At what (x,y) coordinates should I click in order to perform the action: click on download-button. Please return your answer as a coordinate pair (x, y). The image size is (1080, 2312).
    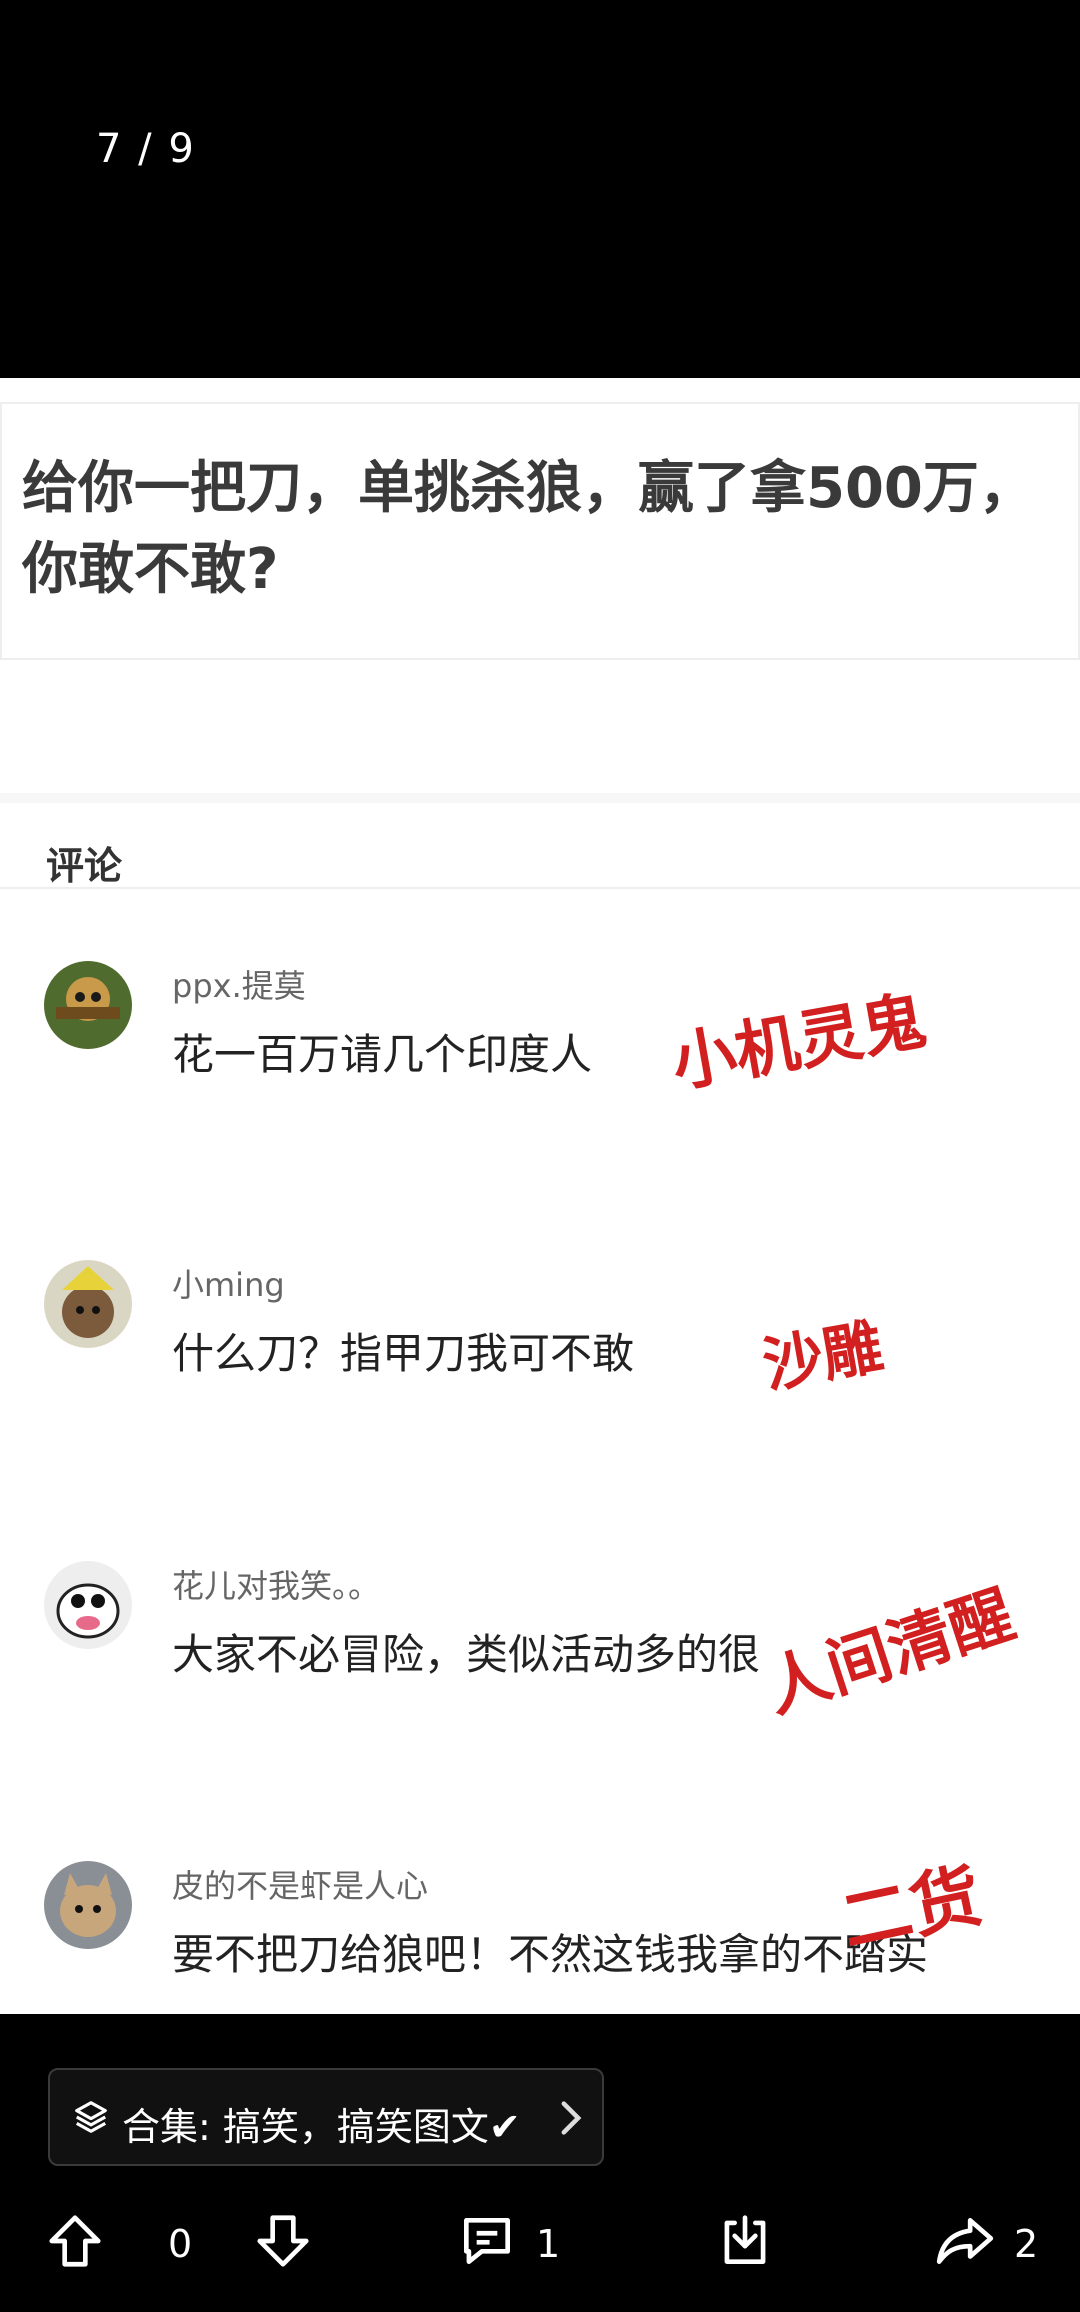
    Looking at the image, I should click on (745, 2245).